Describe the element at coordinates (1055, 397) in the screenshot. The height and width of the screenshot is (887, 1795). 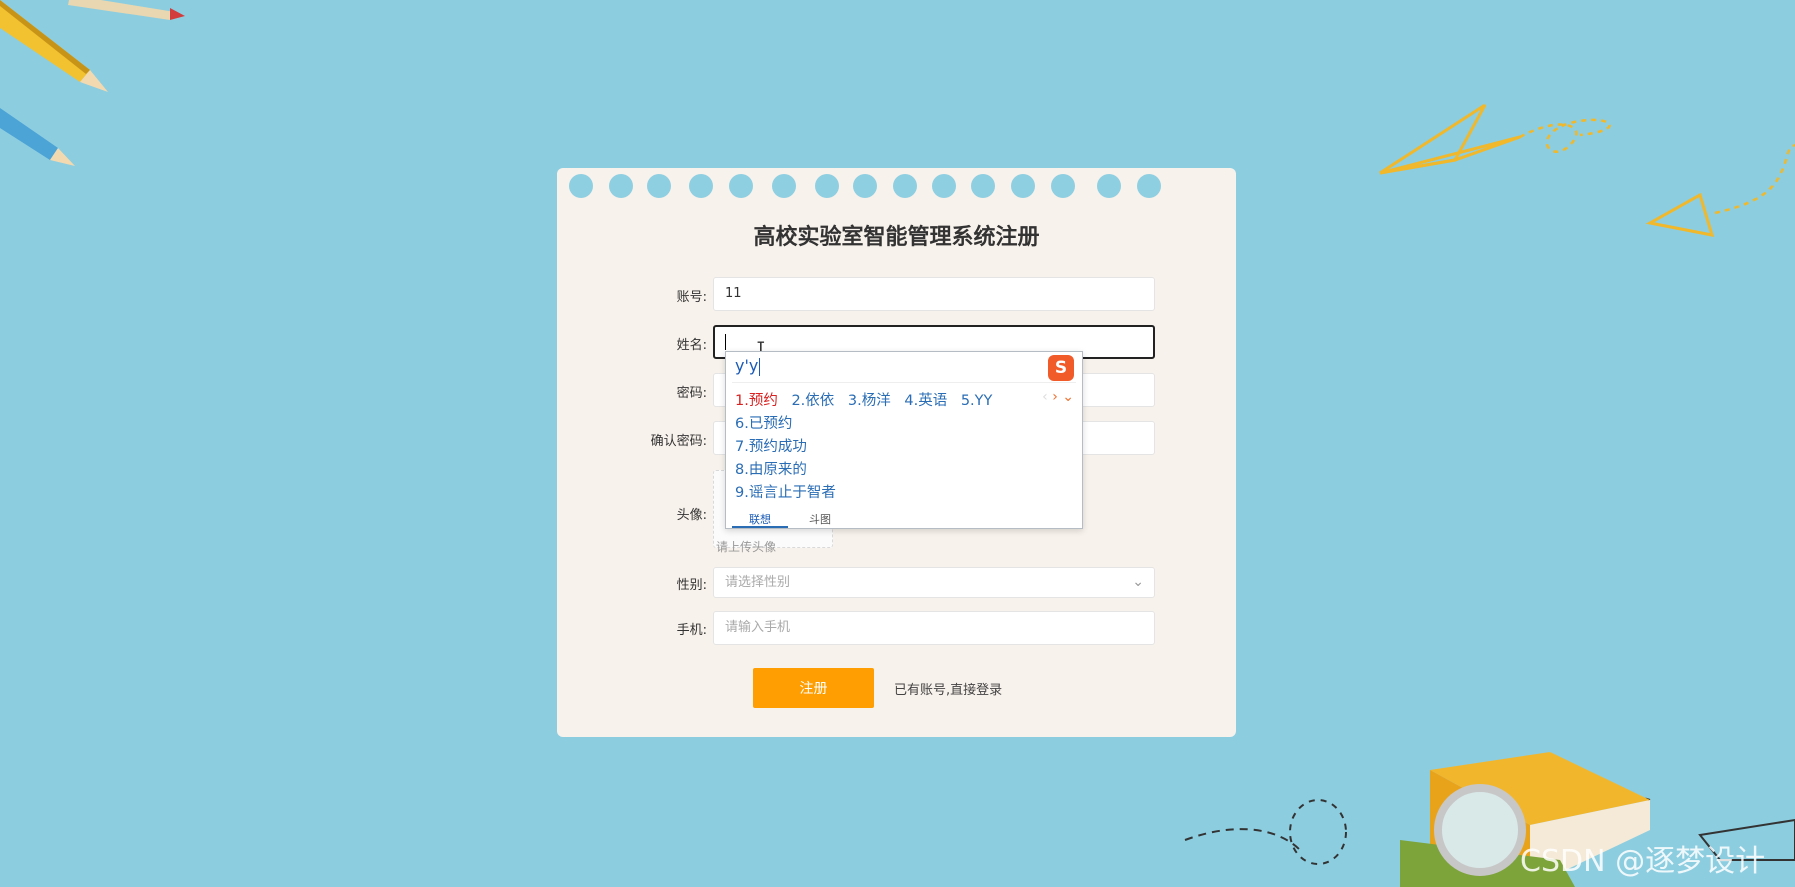
I see `next-page-icon: ›` at that location.